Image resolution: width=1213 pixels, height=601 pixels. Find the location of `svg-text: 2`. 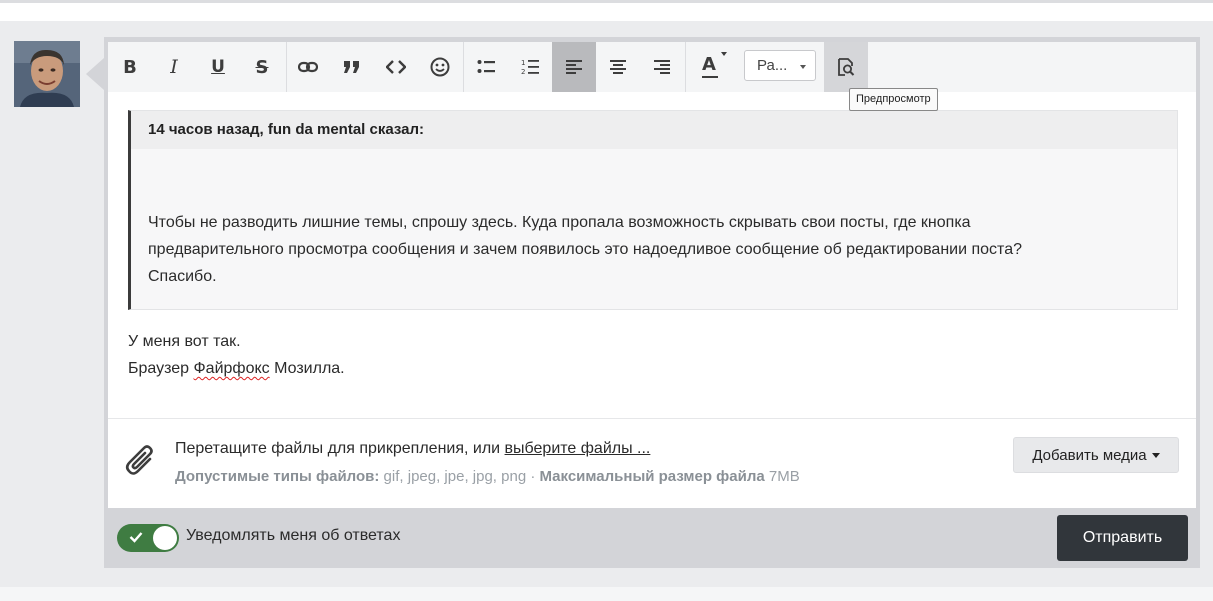

svg-text: 2 is located at coordinates (523, 72).